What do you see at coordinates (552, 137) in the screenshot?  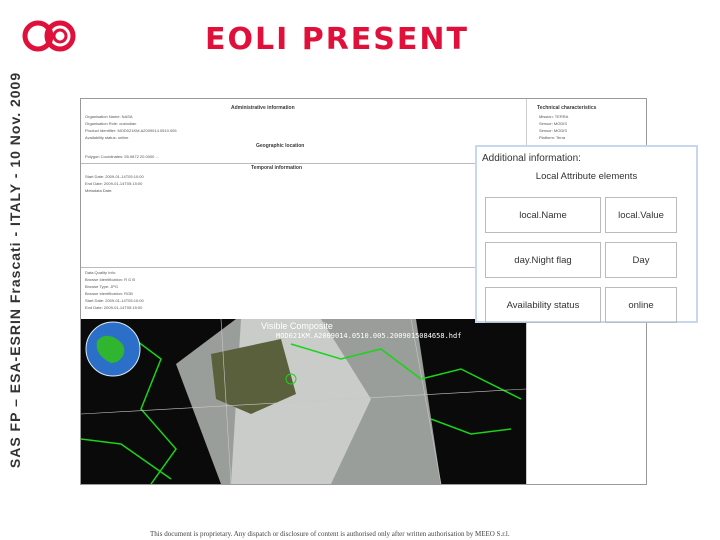 I see `technical-line: Platform: Terra` at bounding box center [552, 137].